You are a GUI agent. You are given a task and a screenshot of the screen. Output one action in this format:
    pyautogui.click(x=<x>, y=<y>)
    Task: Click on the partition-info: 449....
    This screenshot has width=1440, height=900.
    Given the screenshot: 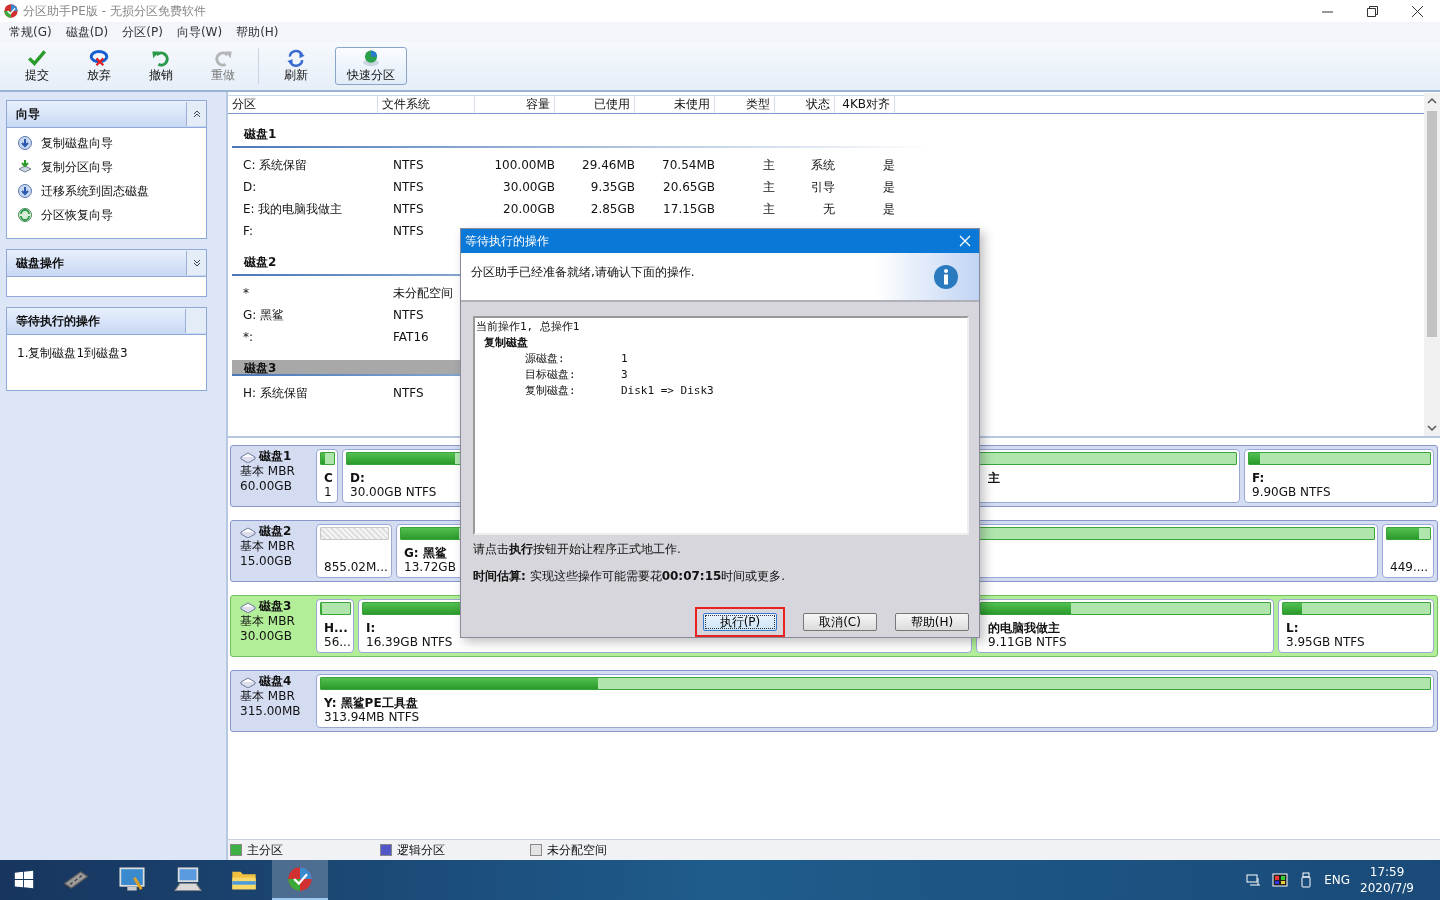 What is the action you would take?
    pyautogui.click(x=1409, y=567)
    